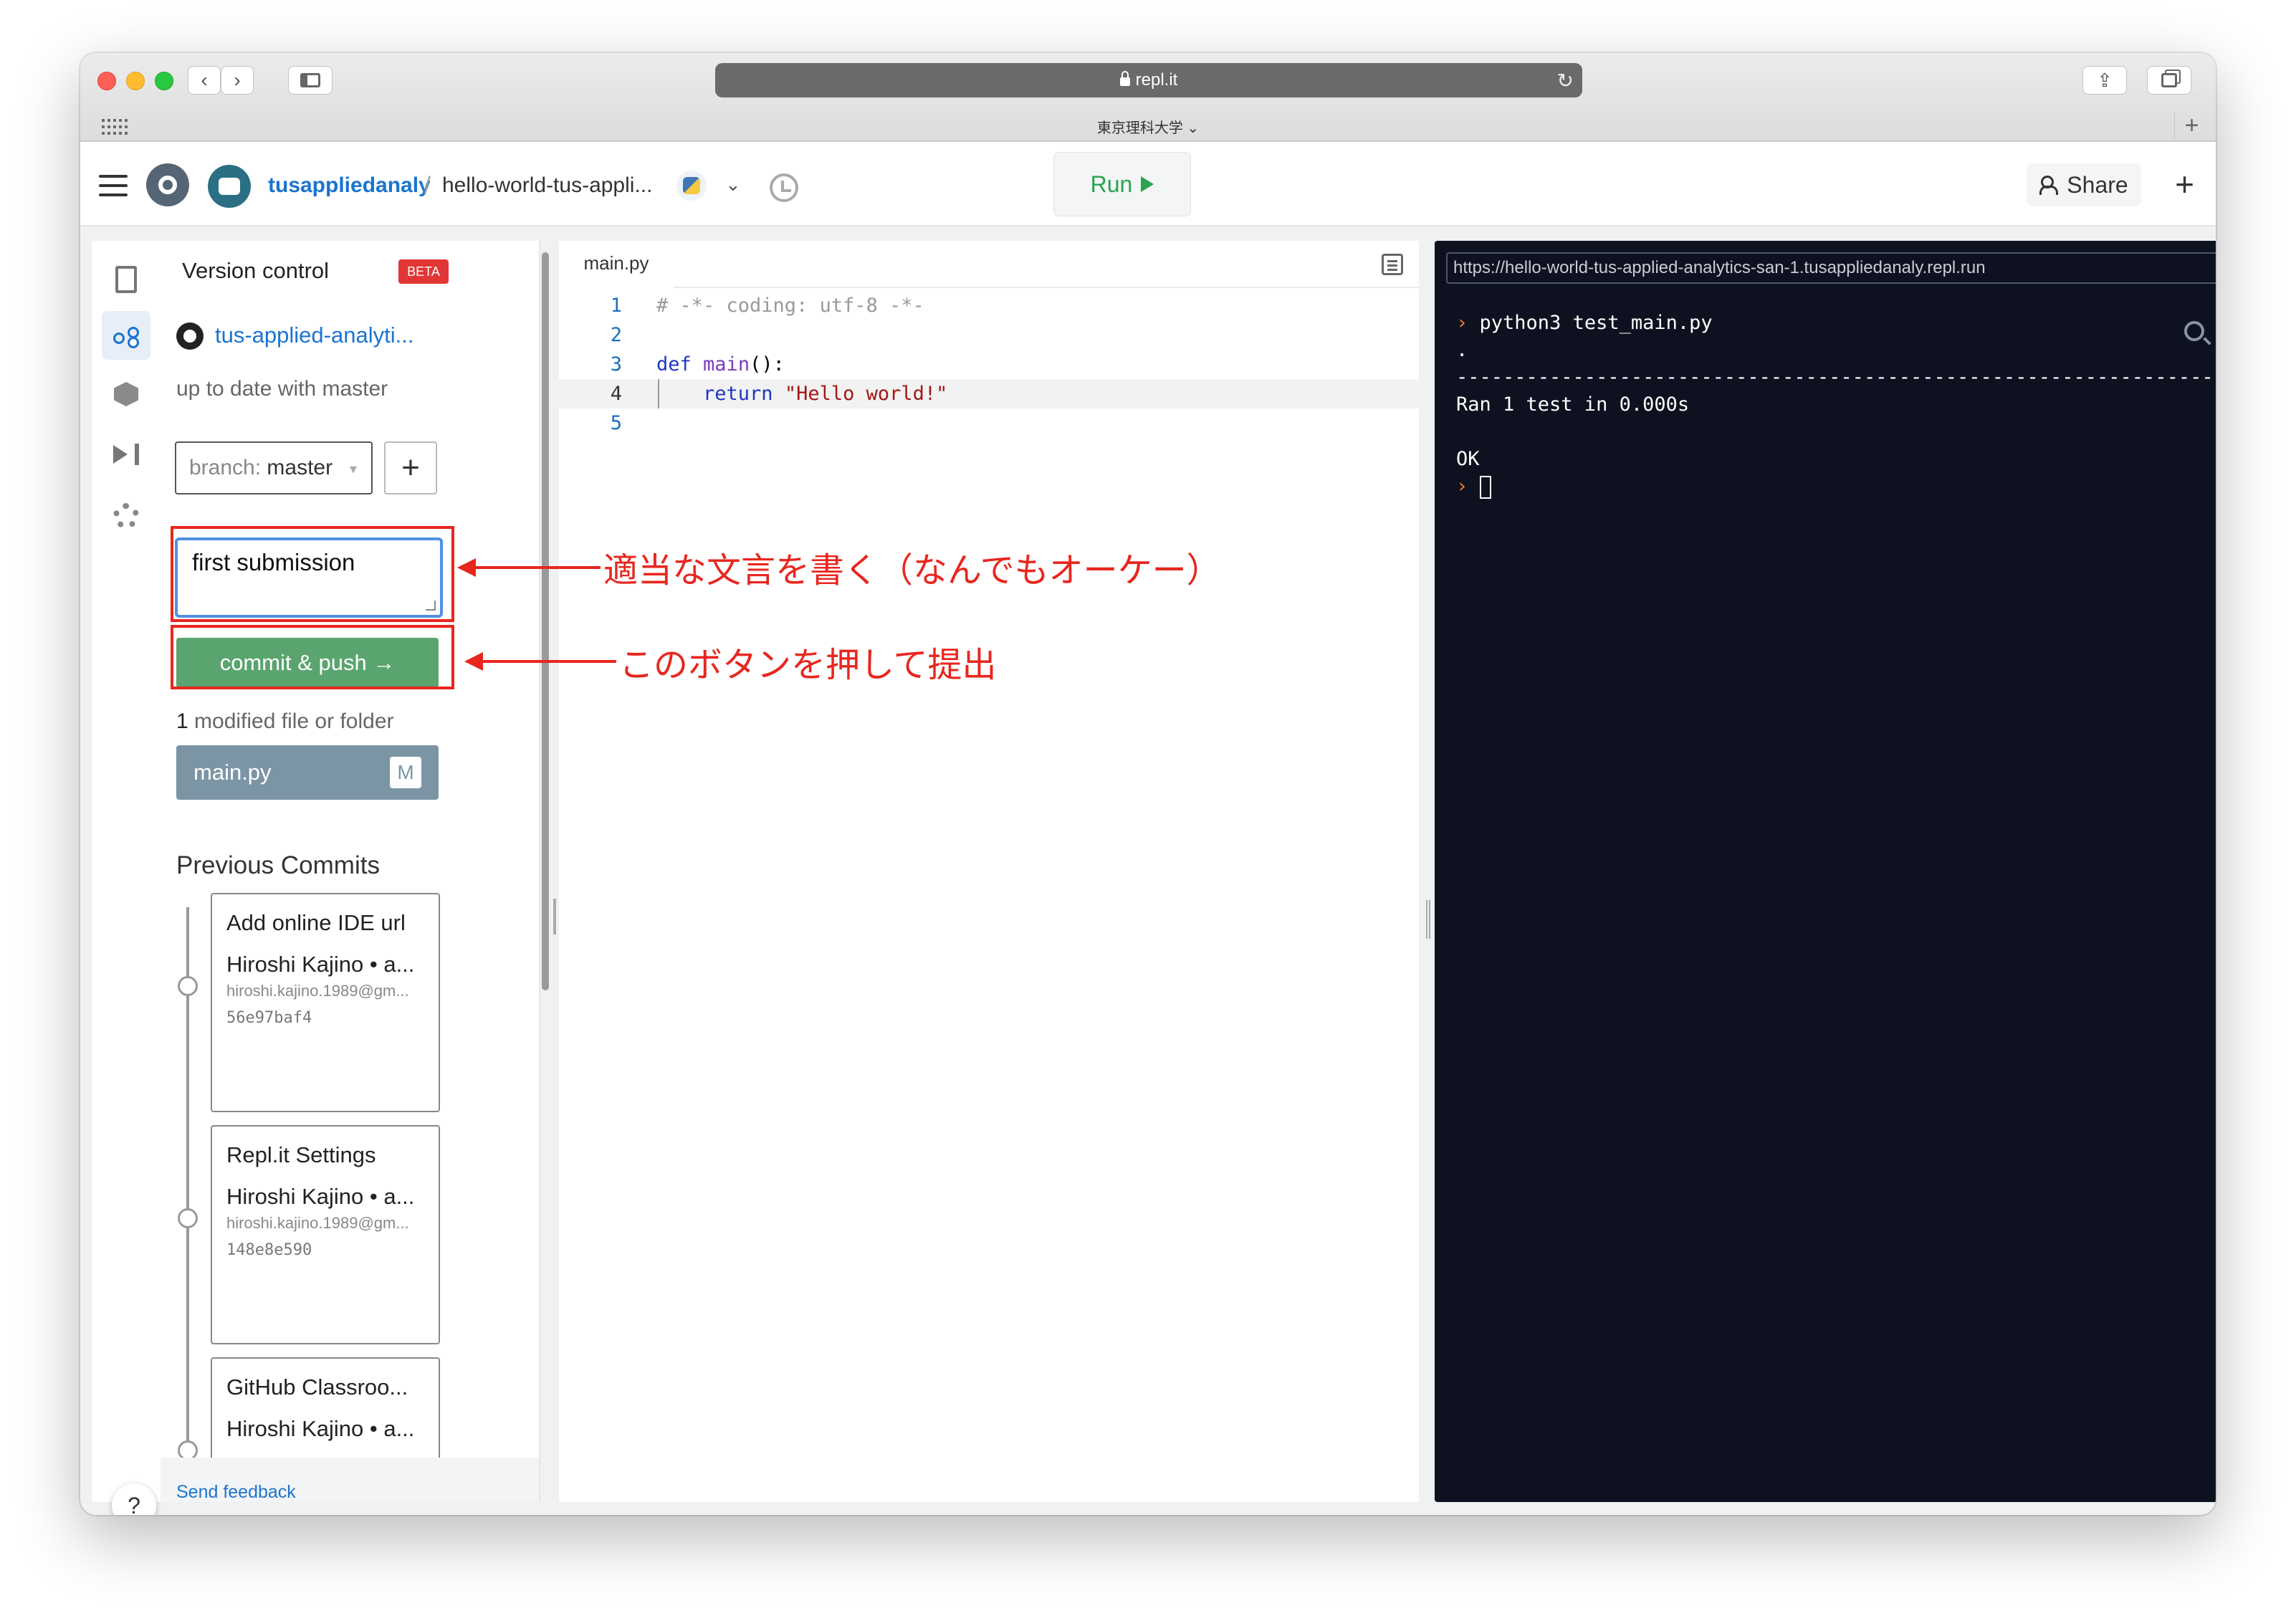  I want to click on sidebar-item-debugger, so click(126, 454).